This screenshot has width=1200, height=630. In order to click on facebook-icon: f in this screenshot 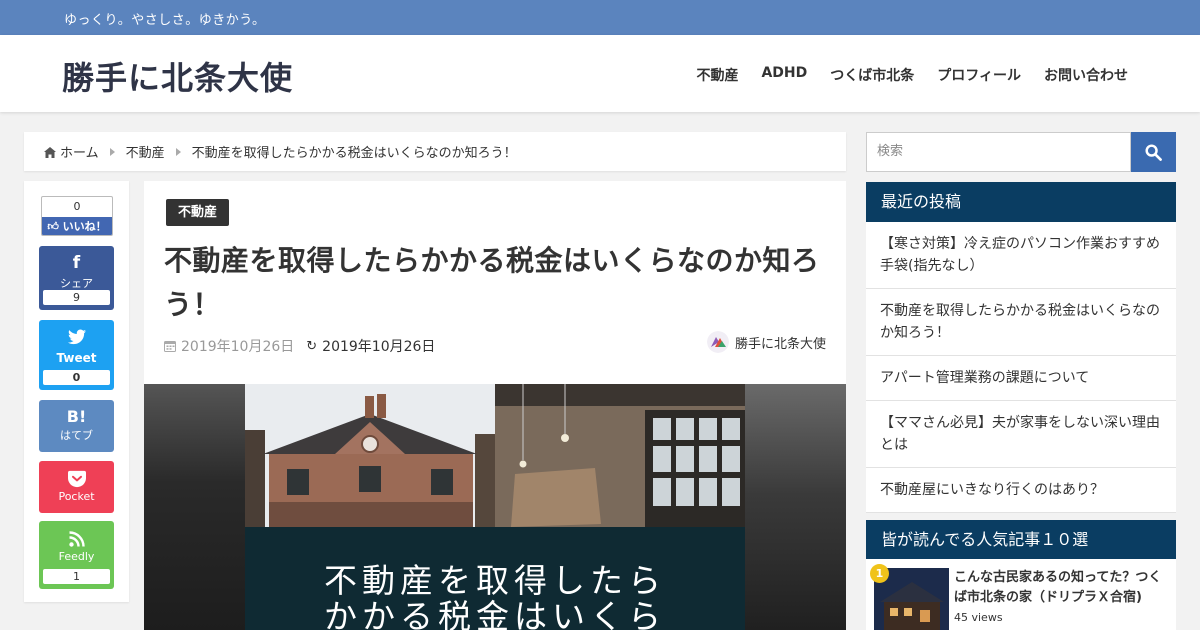, I will do `click(76, 263)`.